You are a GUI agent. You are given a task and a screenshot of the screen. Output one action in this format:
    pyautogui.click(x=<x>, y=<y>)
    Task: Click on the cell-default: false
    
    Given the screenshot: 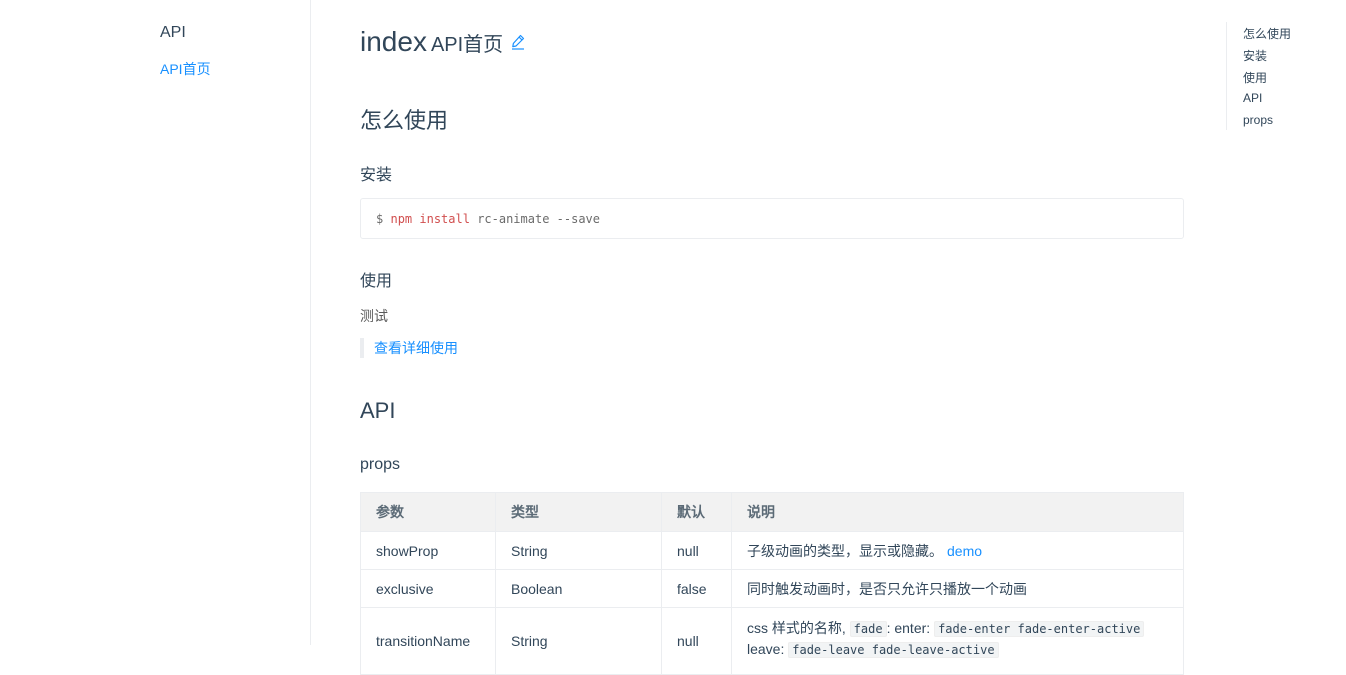 What is the action you would take?
    pyautogui.click(x=696, y=588)
    